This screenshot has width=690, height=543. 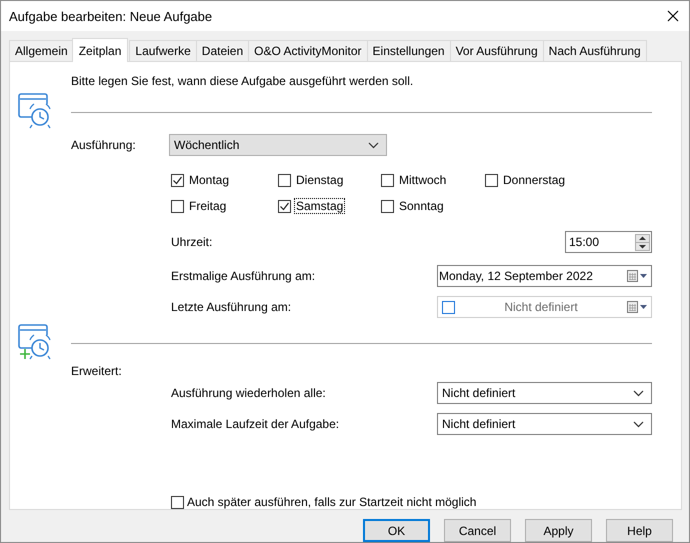 What do you see at coordinates (639, 530) in the screenshot?
I see `dialog-button: Help` at bounding box center [639, 530].